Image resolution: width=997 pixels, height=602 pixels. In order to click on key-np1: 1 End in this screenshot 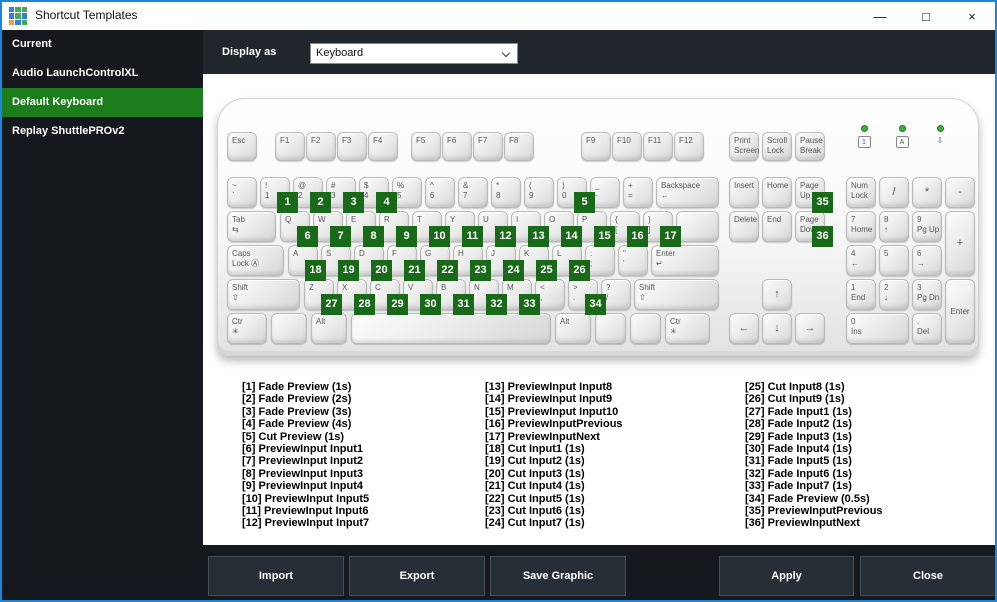, I will do `click(861, 294)`.